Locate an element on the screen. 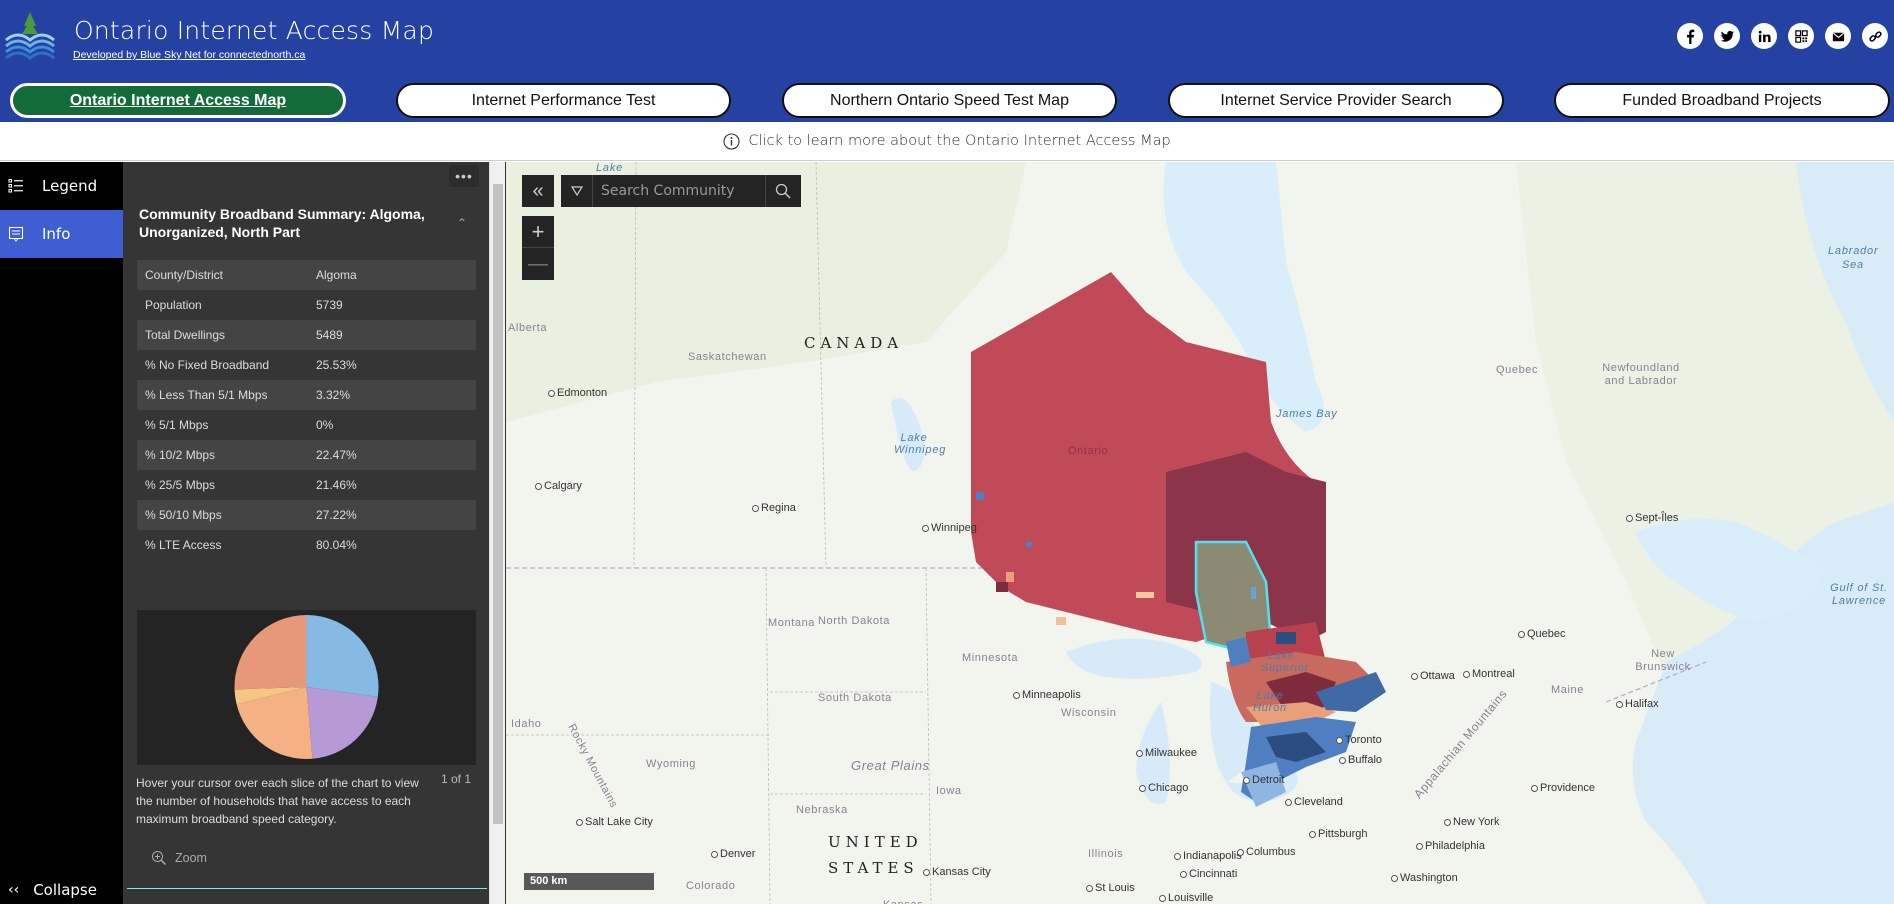  nav-northern-ontario-speed-test-map: Northern Ontario Speed Test Map is located at coordinates (949, 100).